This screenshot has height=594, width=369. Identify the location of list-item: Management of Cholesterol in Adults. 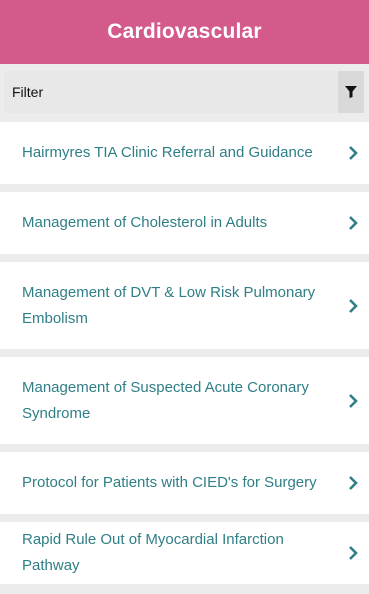
(184, 223).